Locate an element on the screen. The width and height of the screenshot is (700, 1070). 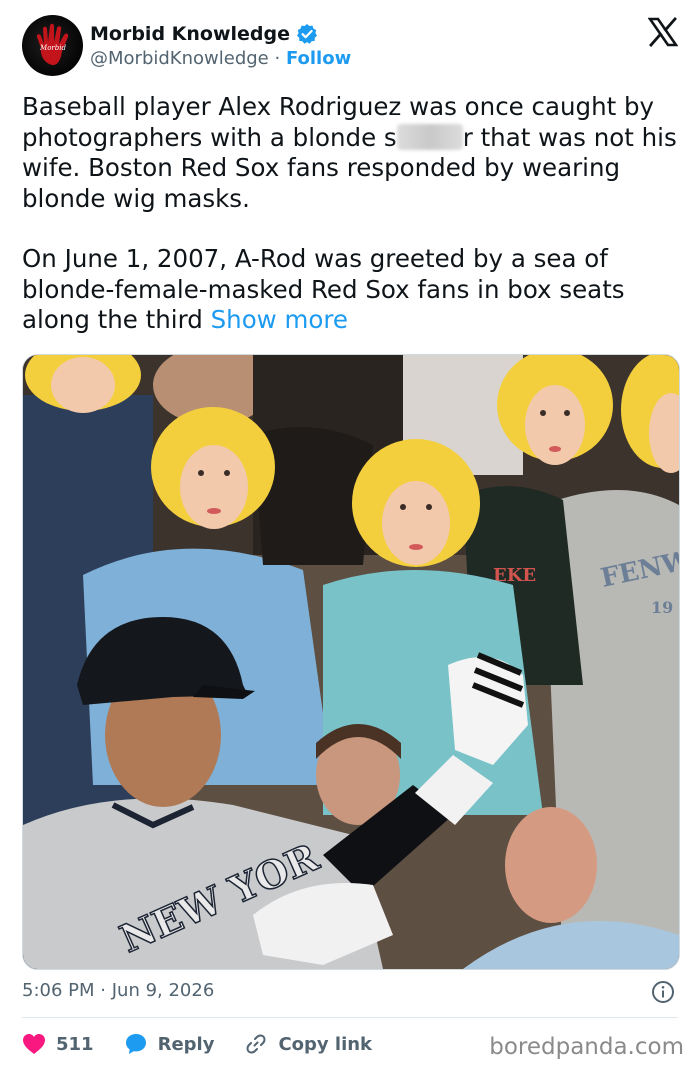
blurred-word is located at coordinates (429, 136).